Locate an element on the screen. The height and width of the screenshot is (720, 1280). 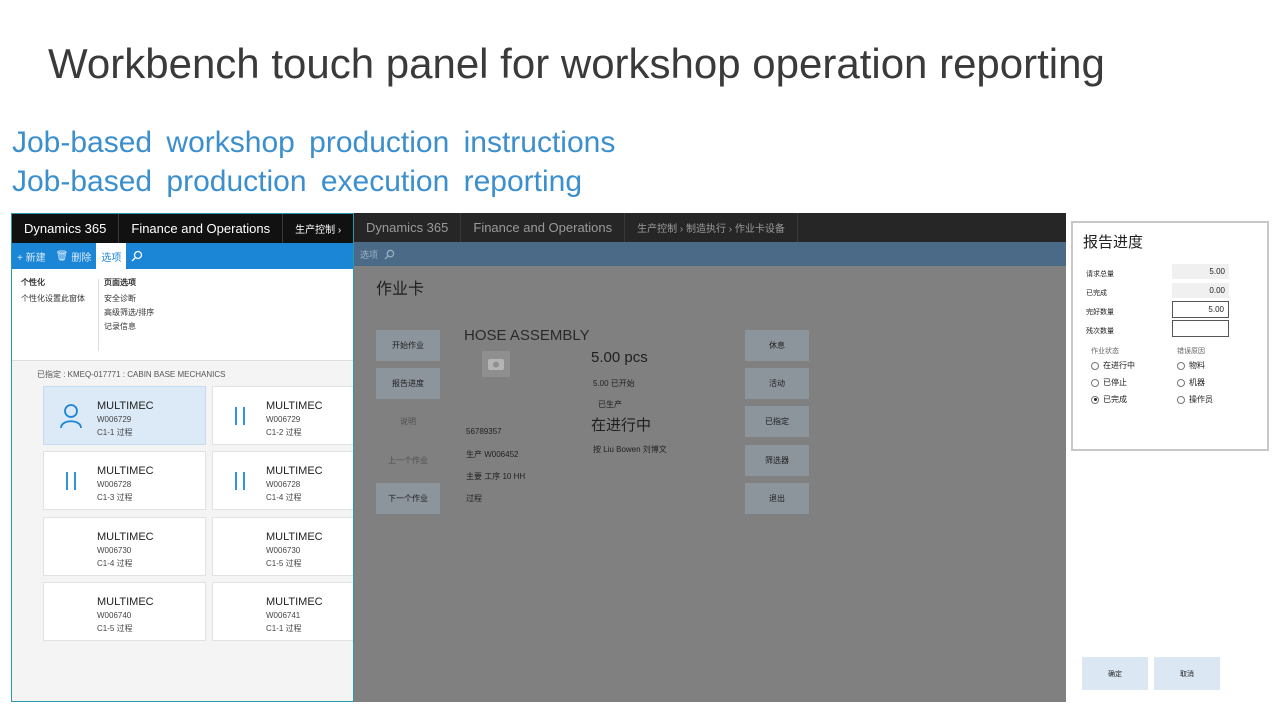
job-status-header: 作业状态 is located at coordinates (1105, 351).